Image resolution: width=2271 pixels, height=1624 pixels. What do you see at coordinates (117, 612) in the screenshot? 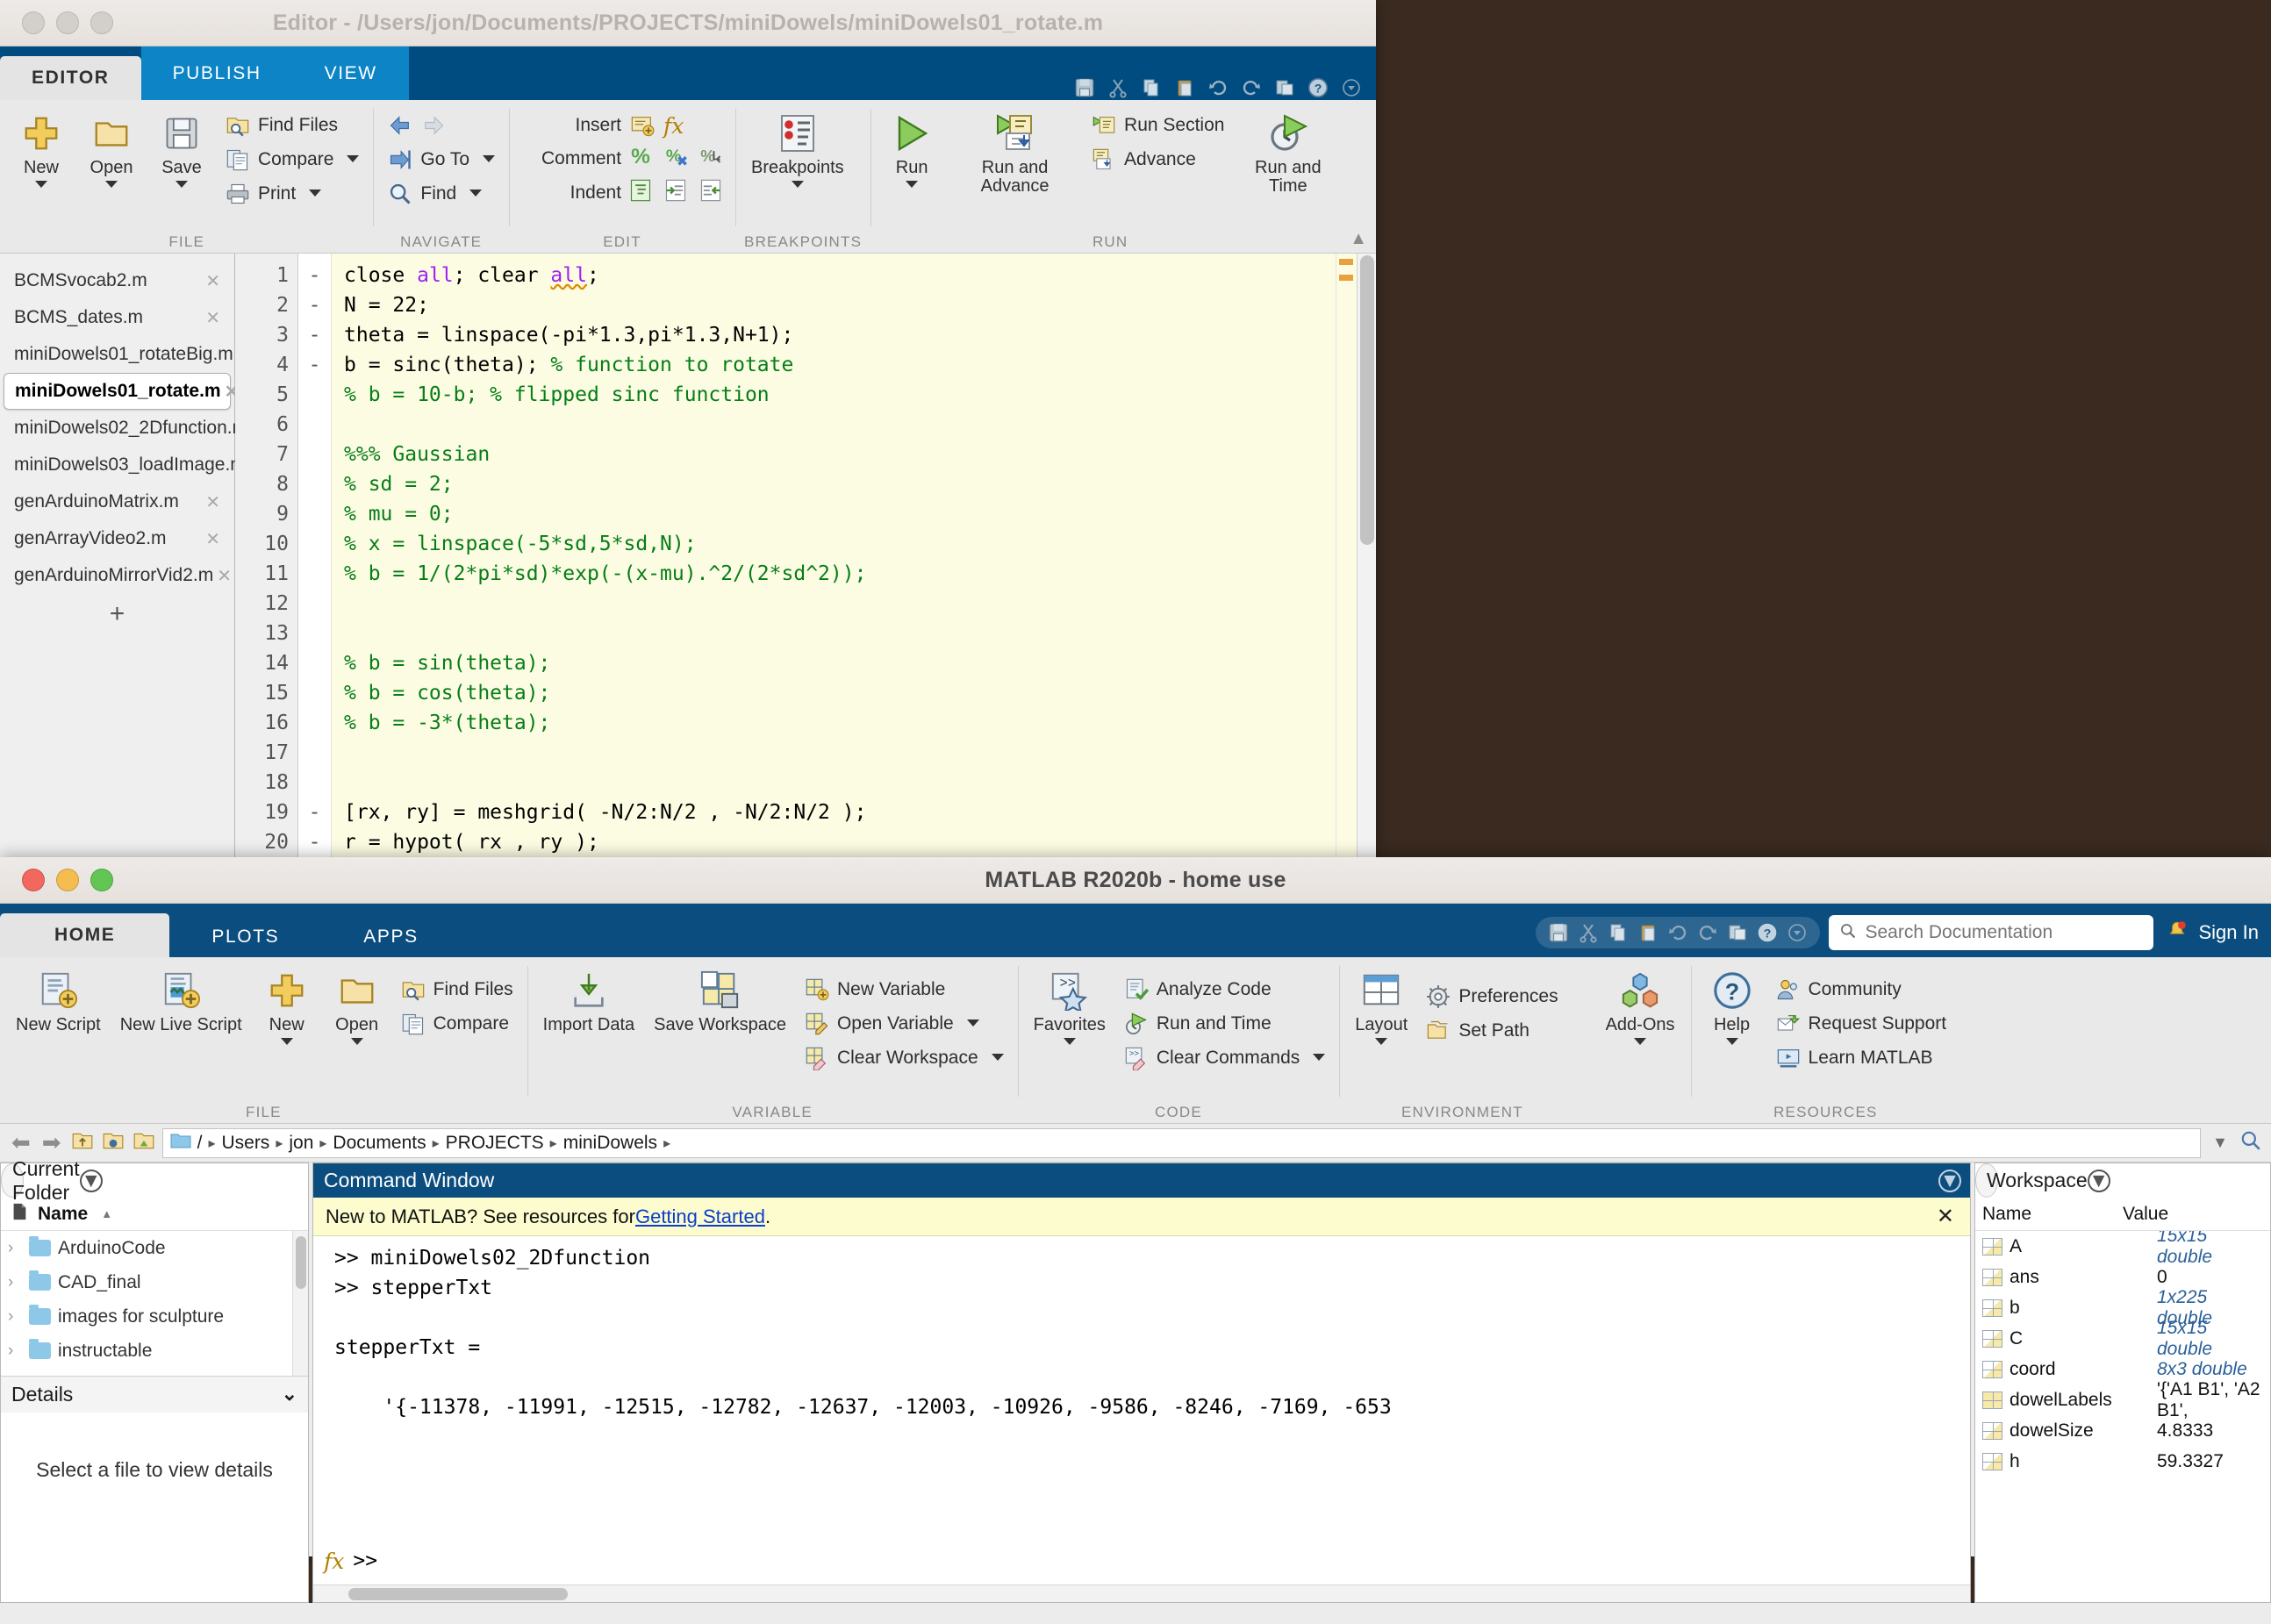
I see `add-file-tab-button: +` at bounding box center [117, 612].